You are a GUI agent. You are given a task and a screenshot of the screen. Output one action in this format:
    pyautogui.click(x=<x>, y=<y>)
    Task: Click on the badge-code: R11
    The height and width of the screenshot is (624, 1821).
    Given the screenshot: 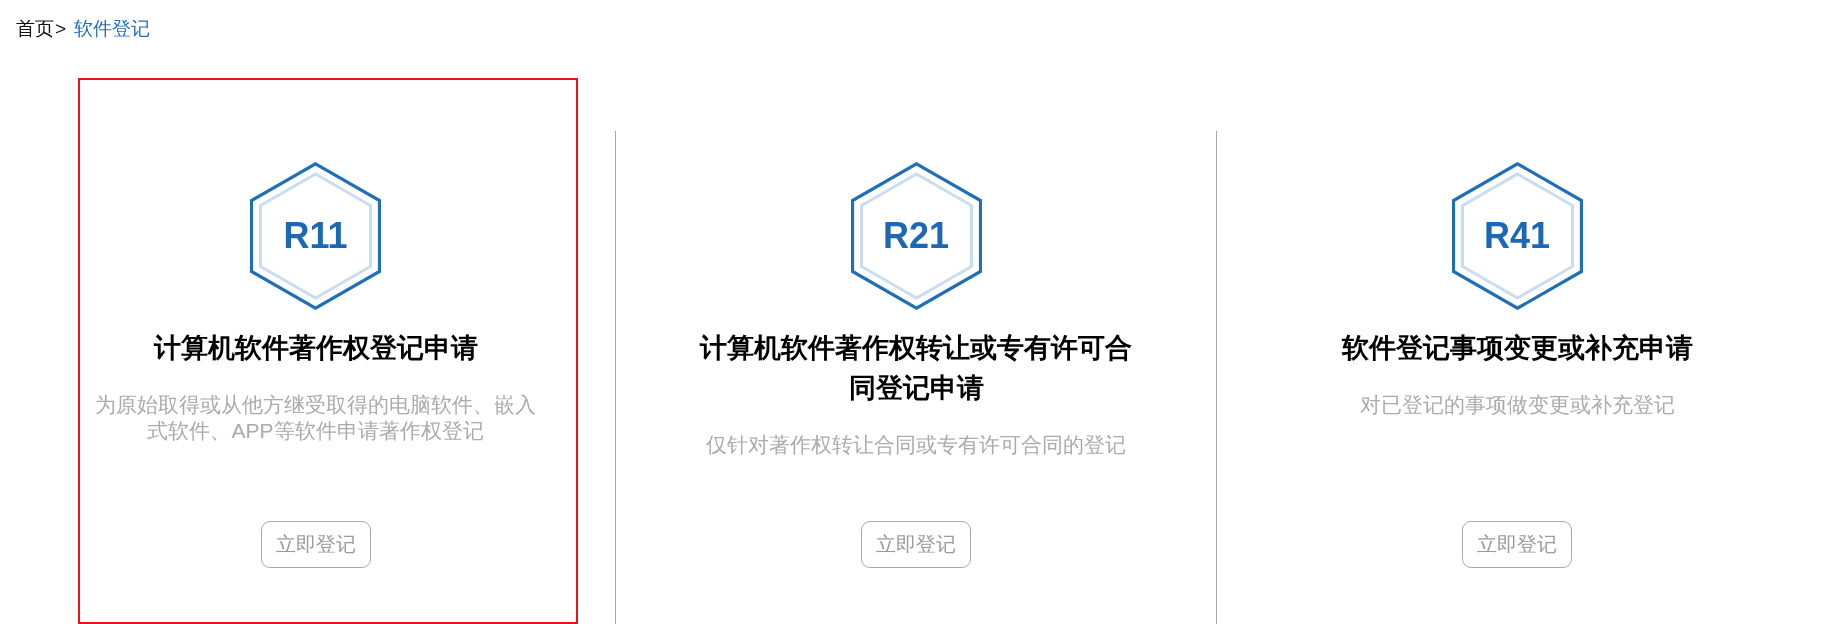 What is the action you would take?
    pyautogui.click(x=315, y=236)
    